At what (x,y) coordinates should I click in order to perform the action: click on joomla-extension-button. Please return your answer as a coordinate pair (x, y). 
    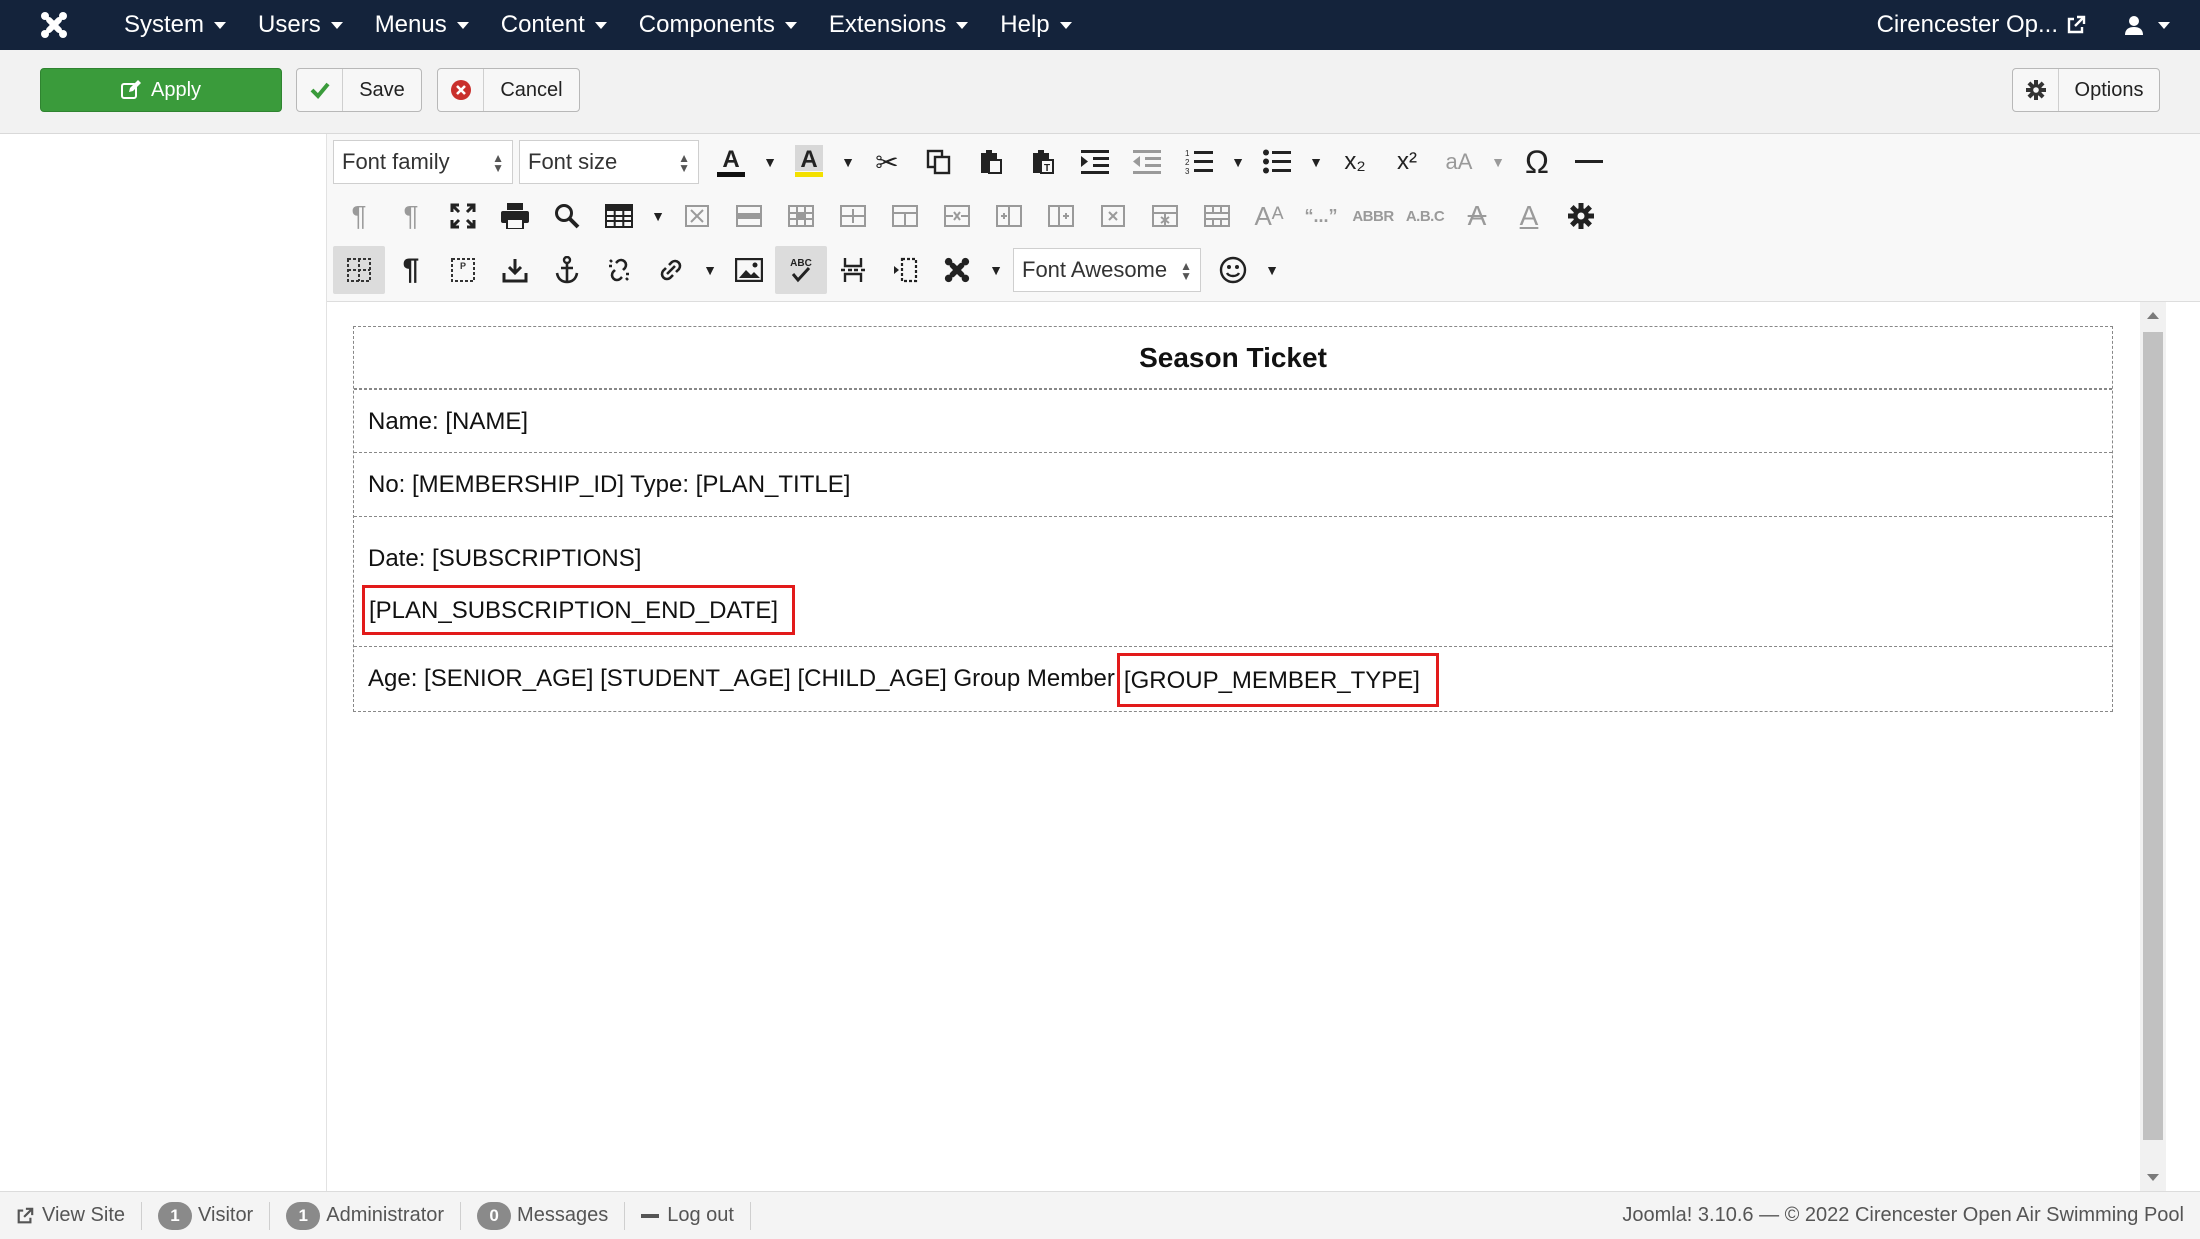
    Looking at the image, I should click on (957, 270).